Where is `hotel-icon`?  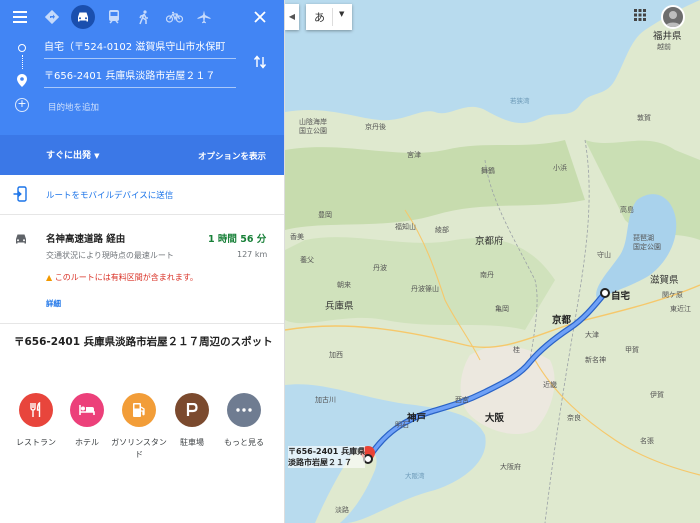
hotel-icon is located at coordinates (87, 410).